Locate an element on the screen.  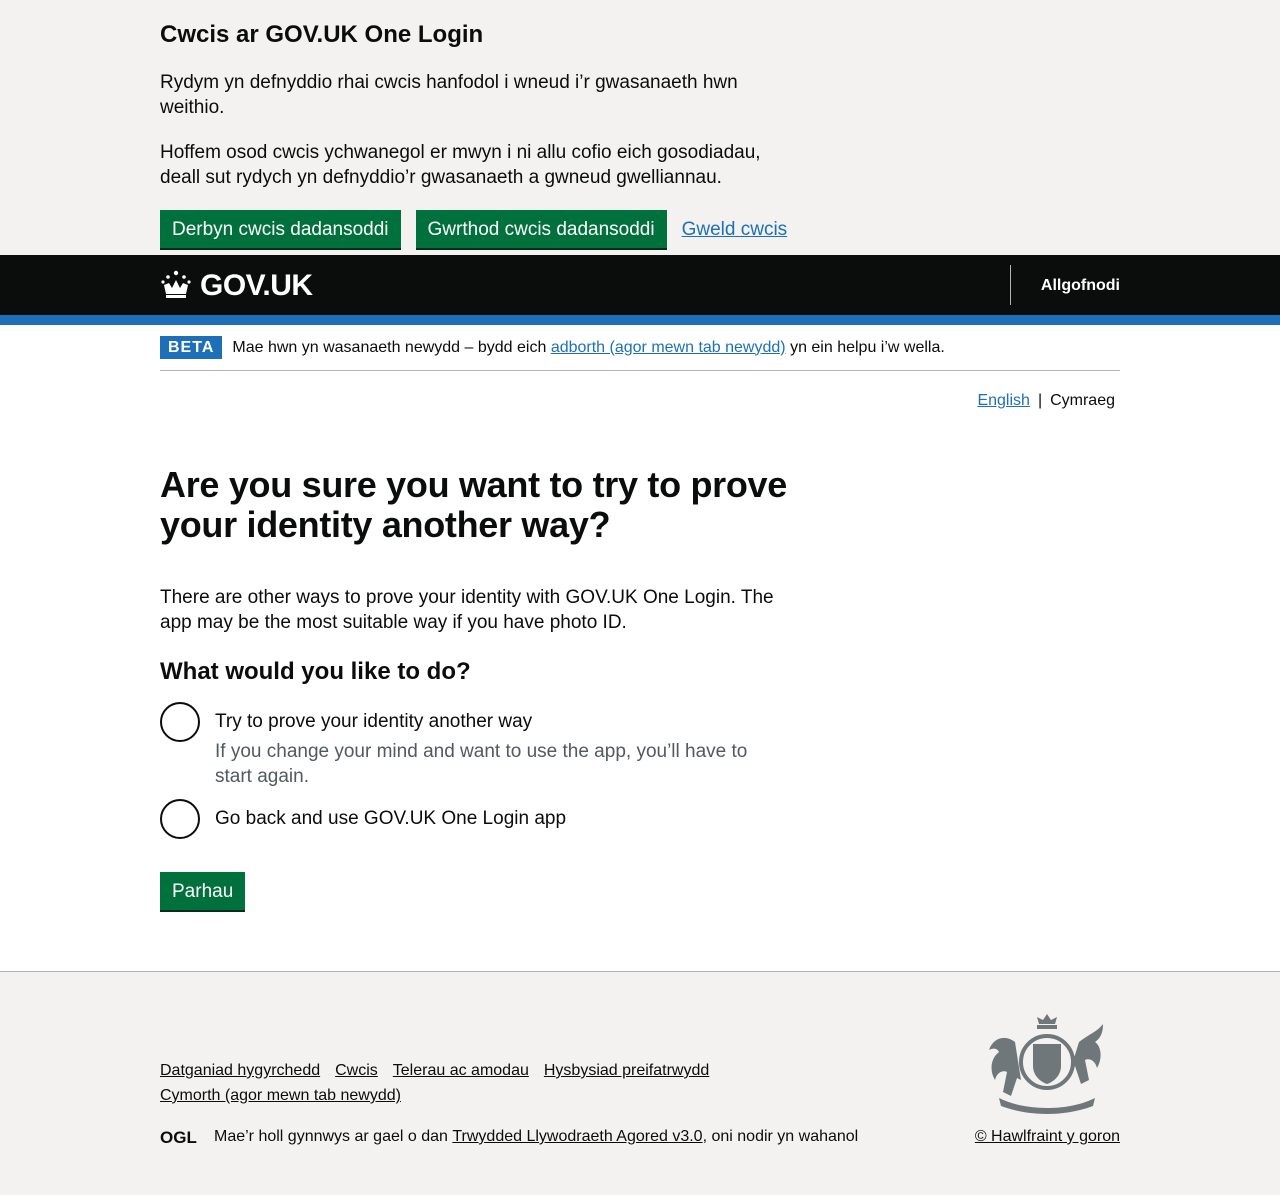
signout-wrap: Allgofnodi is located at coordinates (1064, 285).